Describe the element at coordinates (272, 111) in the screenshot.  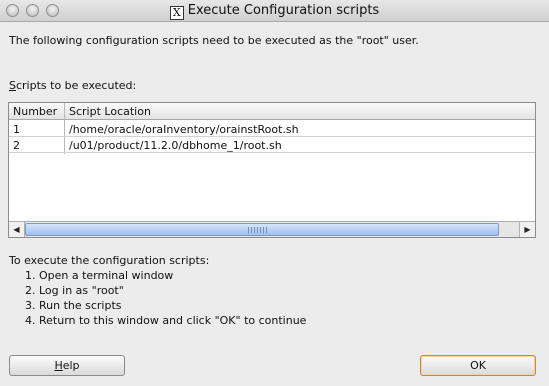
I see `table-header: Number Script Location` at that location.